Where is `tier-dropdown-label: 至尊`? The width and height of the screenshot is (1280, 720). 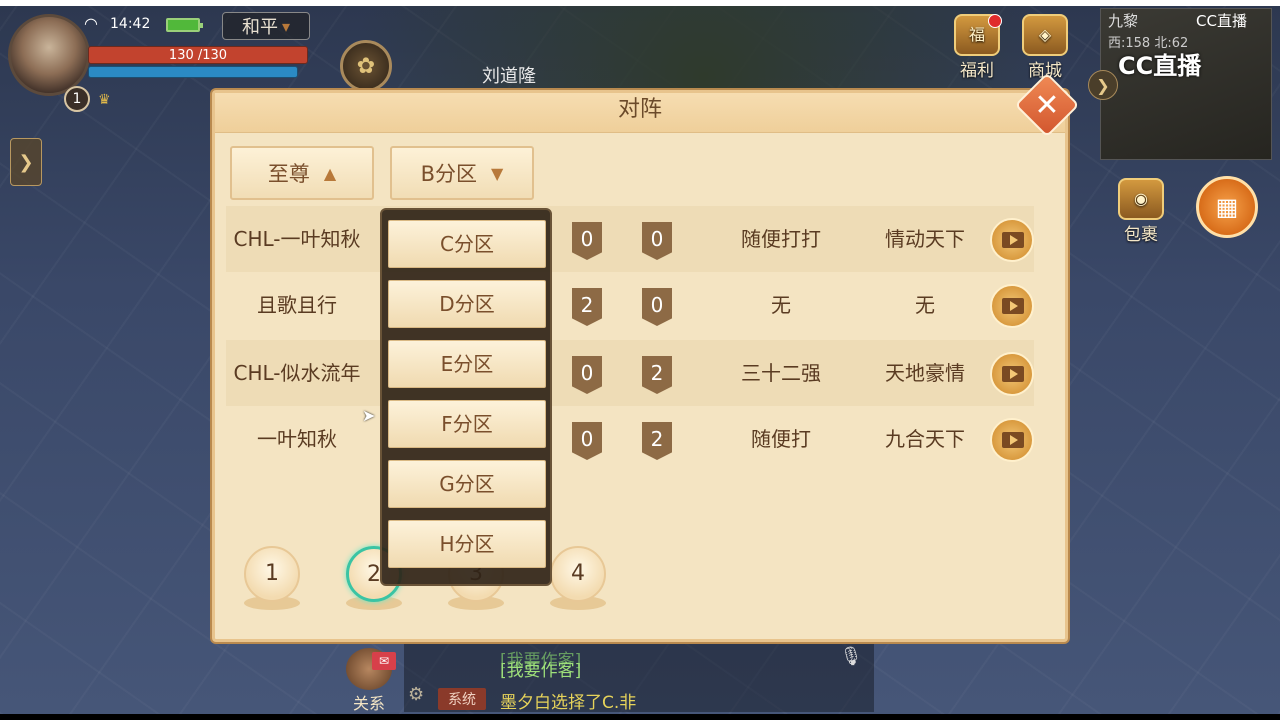 tier-dropdown-label: 至尊 is located at coordinates (288, 174).